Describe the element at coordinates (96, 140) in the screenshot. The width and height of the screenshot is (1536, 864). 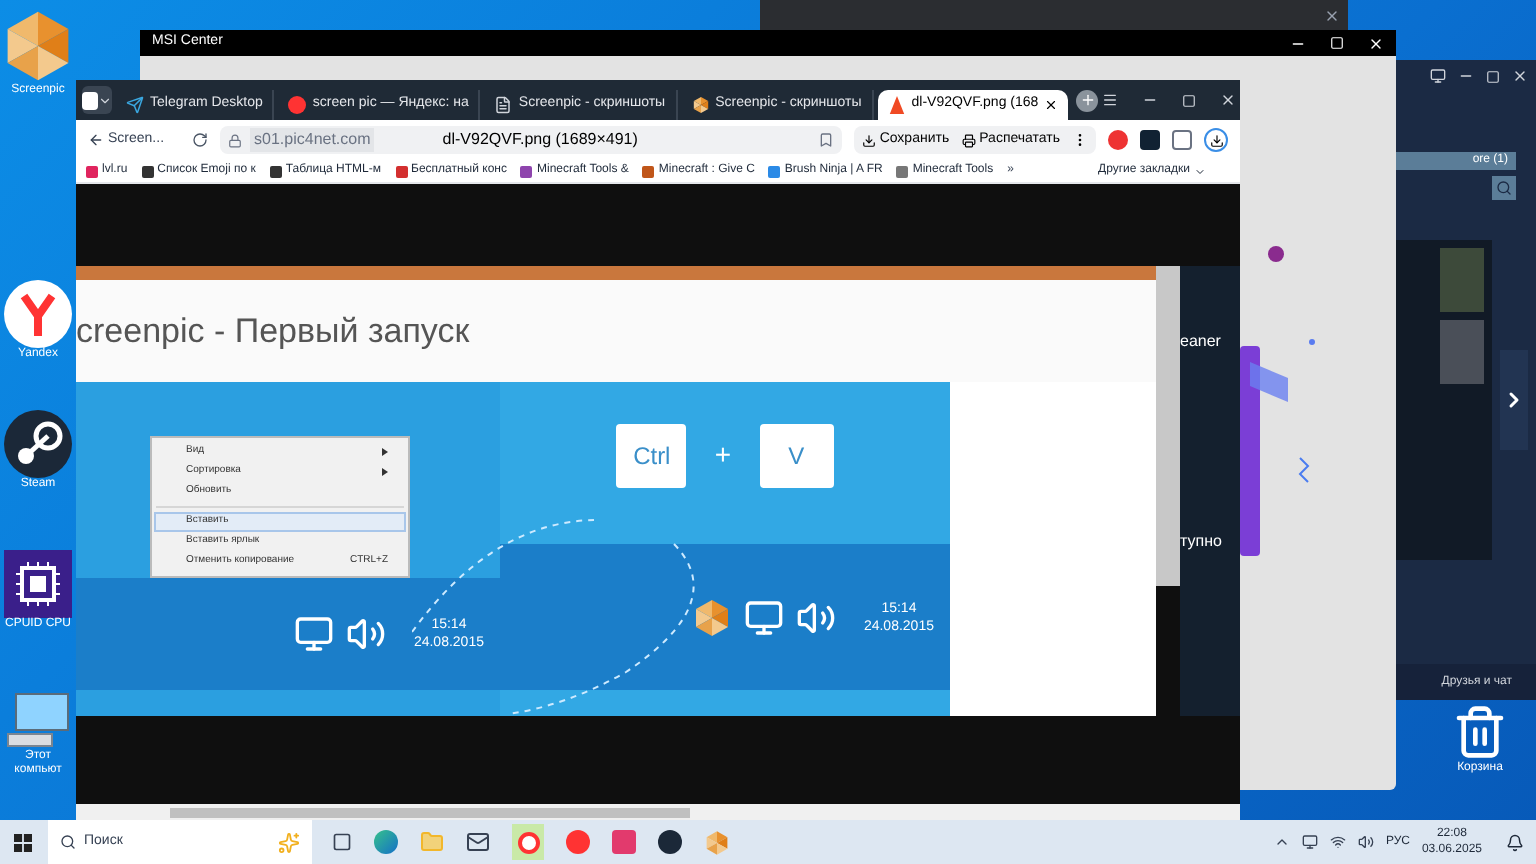
I see `back-arrow-icon` at that location.